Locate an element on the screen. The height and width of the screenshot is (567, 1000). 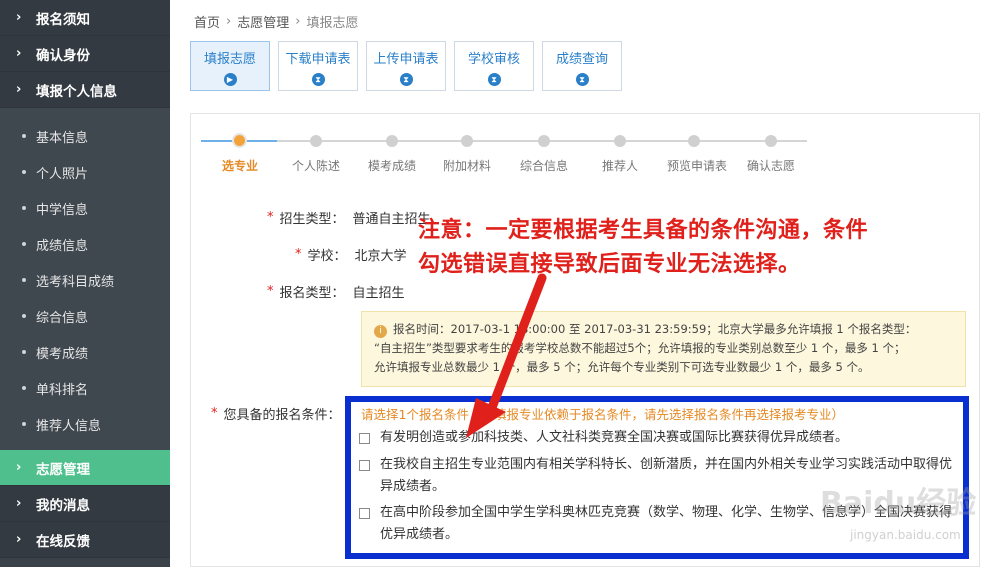
sidebar-item-notice: › 报名须知 is located at coordinates (85, 18).